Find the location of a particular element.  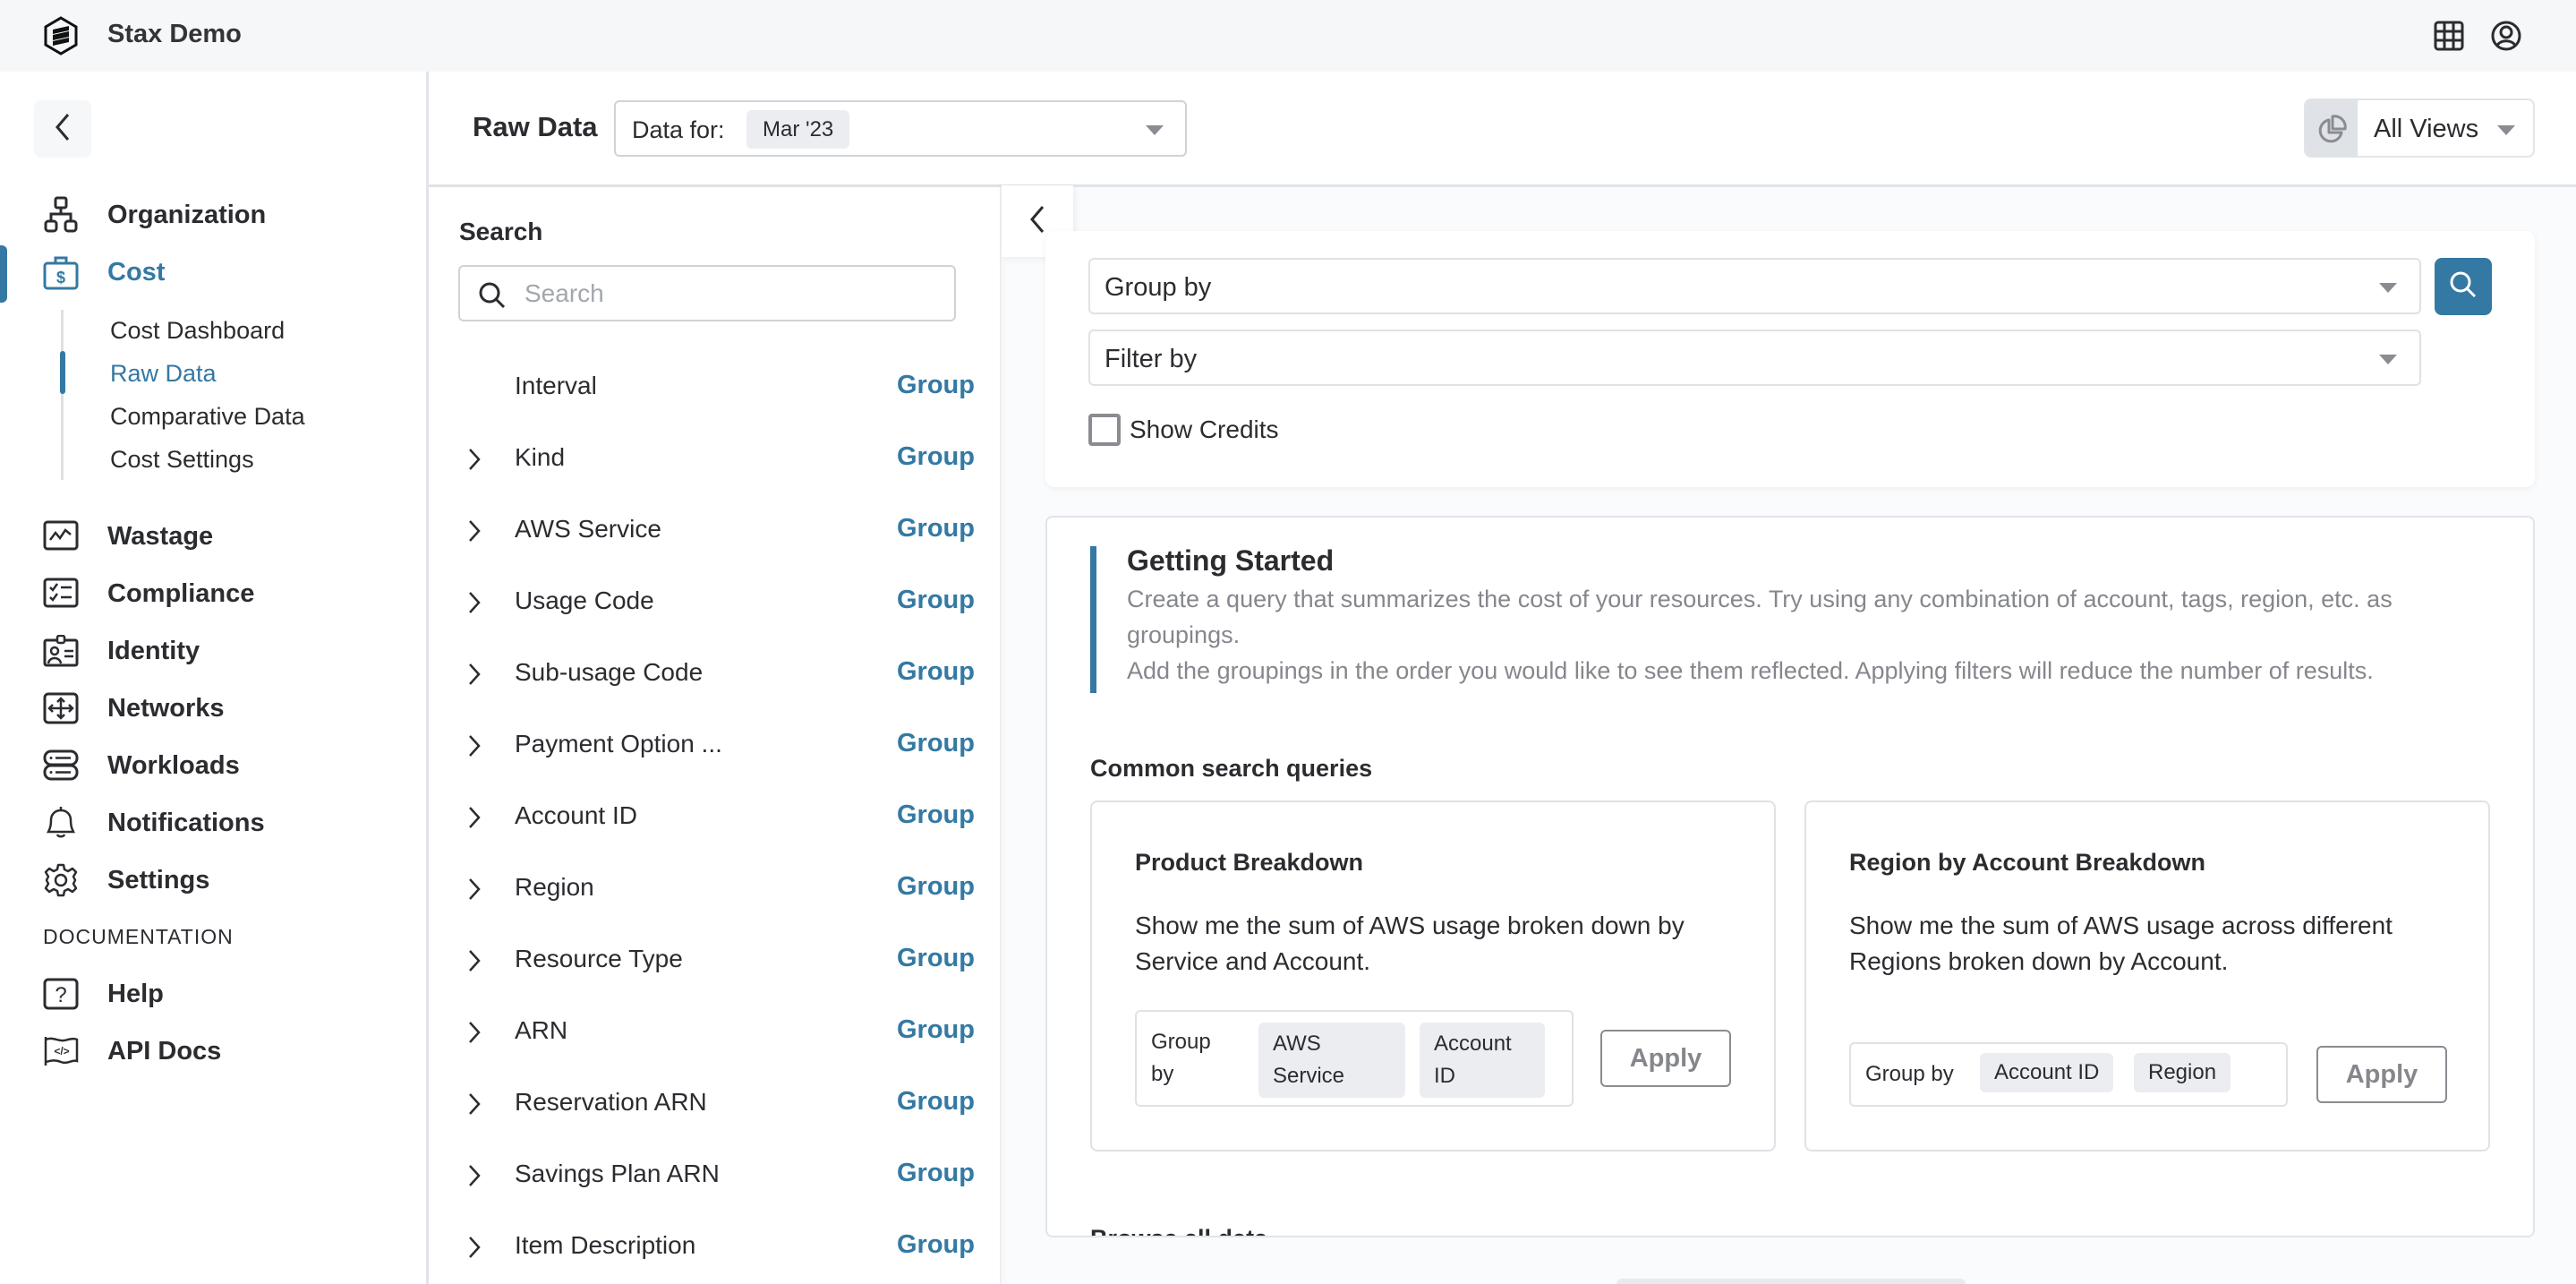

field-row: Payment Option ... Group is located at coordinates (715, 746).